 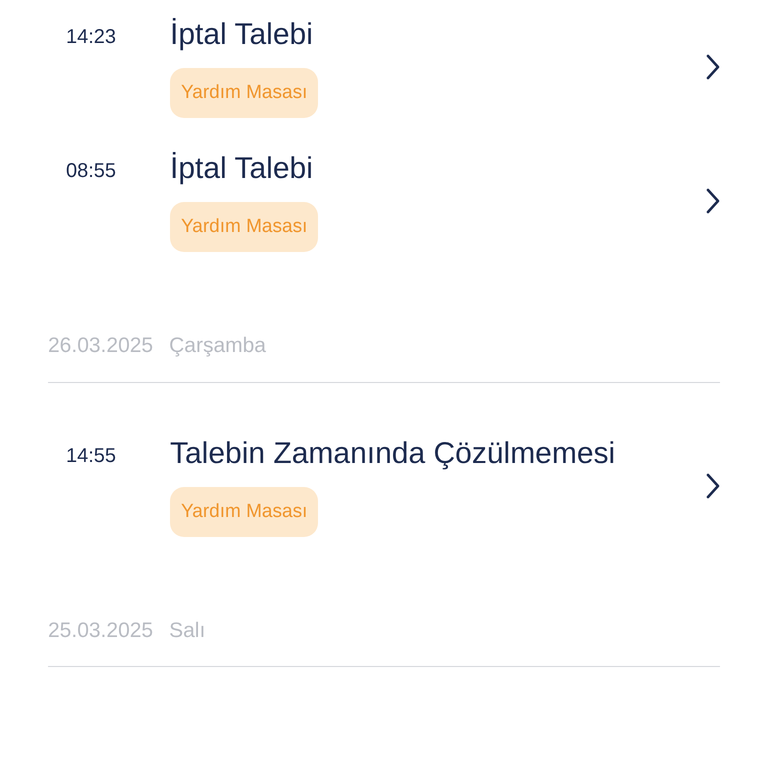 I want to click on date-label: 26.03.2025, so click(x=101, y=346).